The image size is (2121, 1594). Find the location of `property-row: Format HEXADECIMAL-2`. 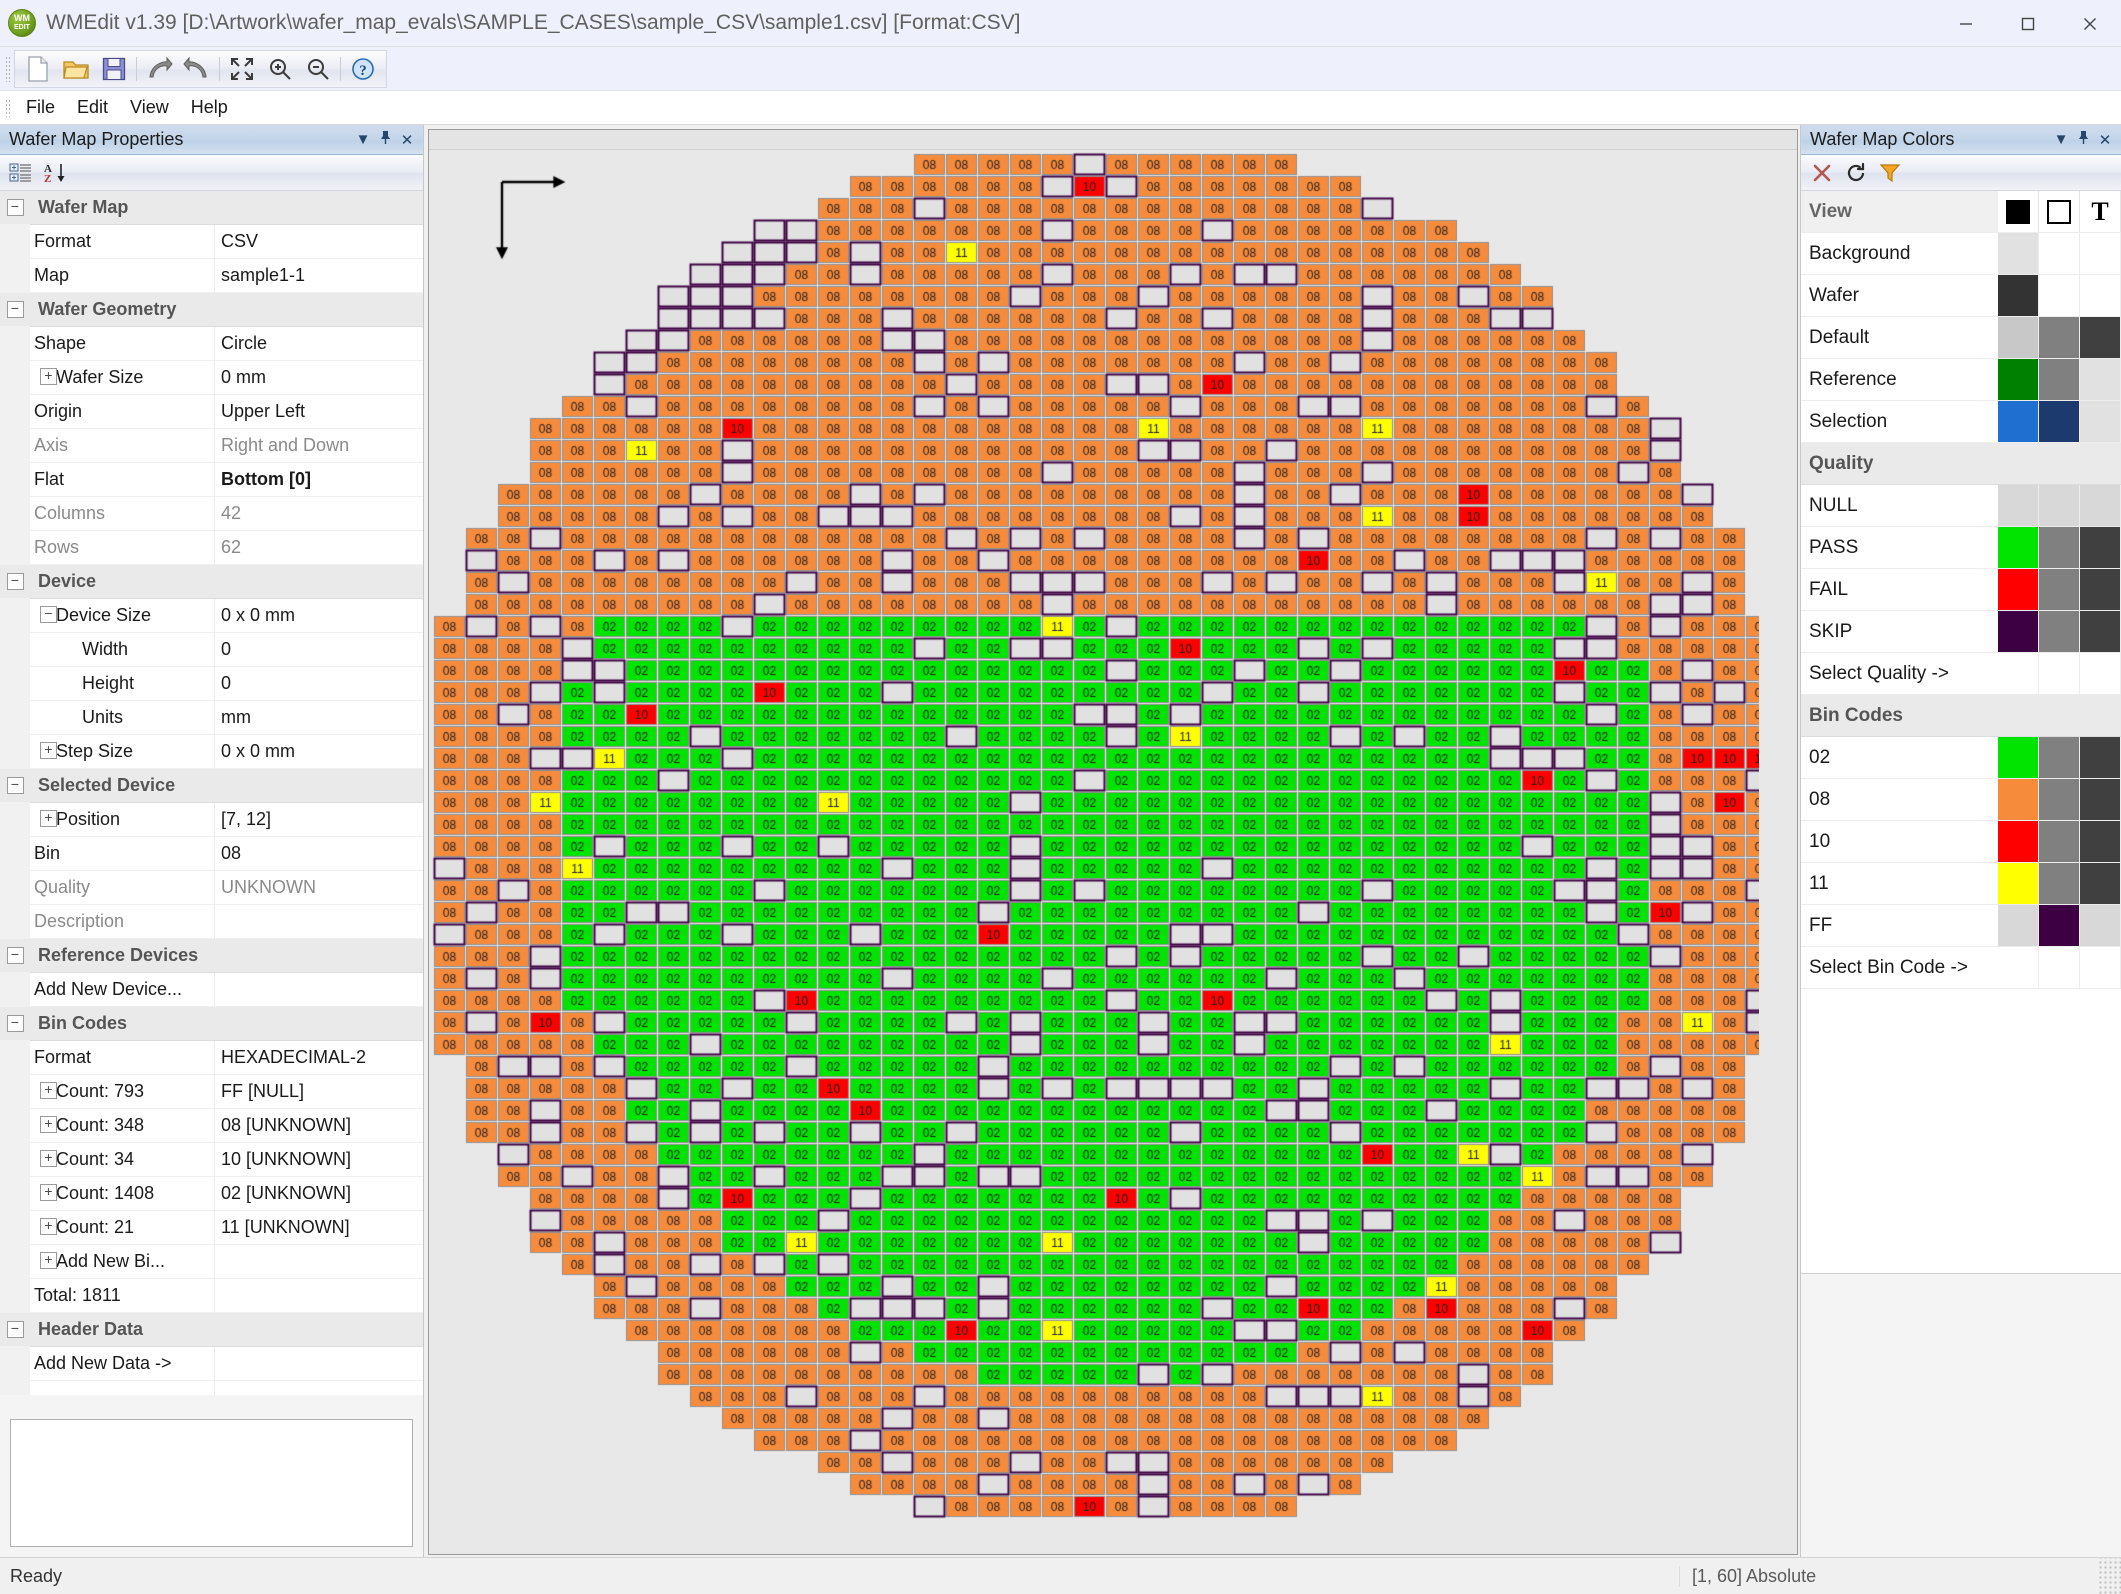

property-row: Format HEXADECIMAL-2 is located at coordinates (211, 1058).